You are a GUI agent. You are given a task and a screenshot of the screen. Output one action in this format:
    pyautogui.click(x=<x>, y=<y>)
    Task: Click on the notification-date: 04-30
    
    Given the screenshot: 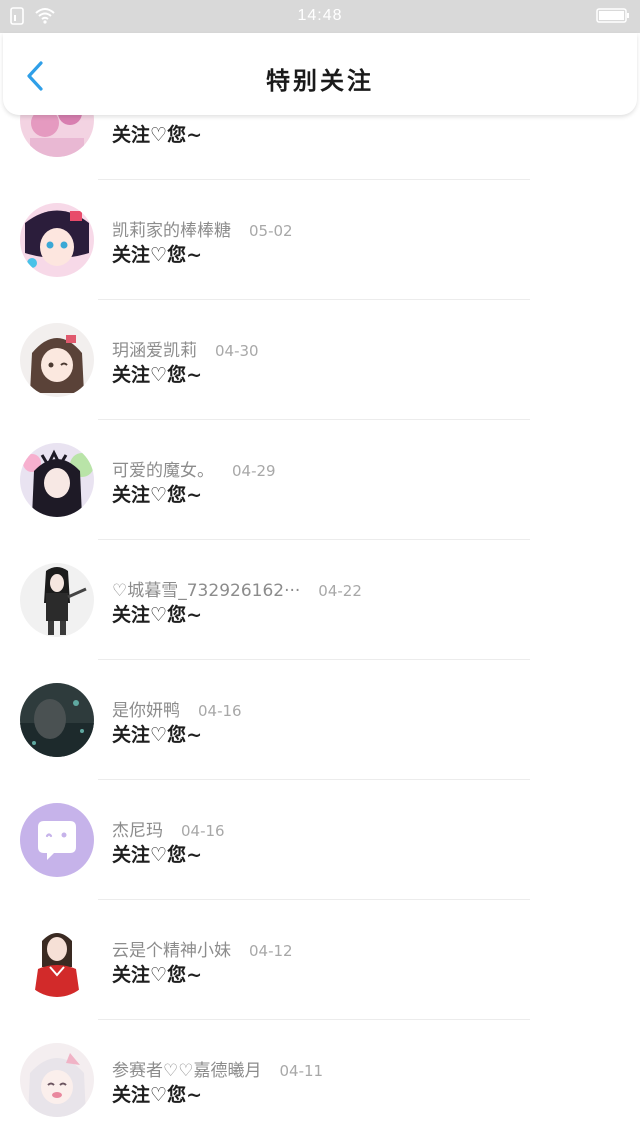 What is the action you would take?
    pyautogui.click(x=237, y=351)
    